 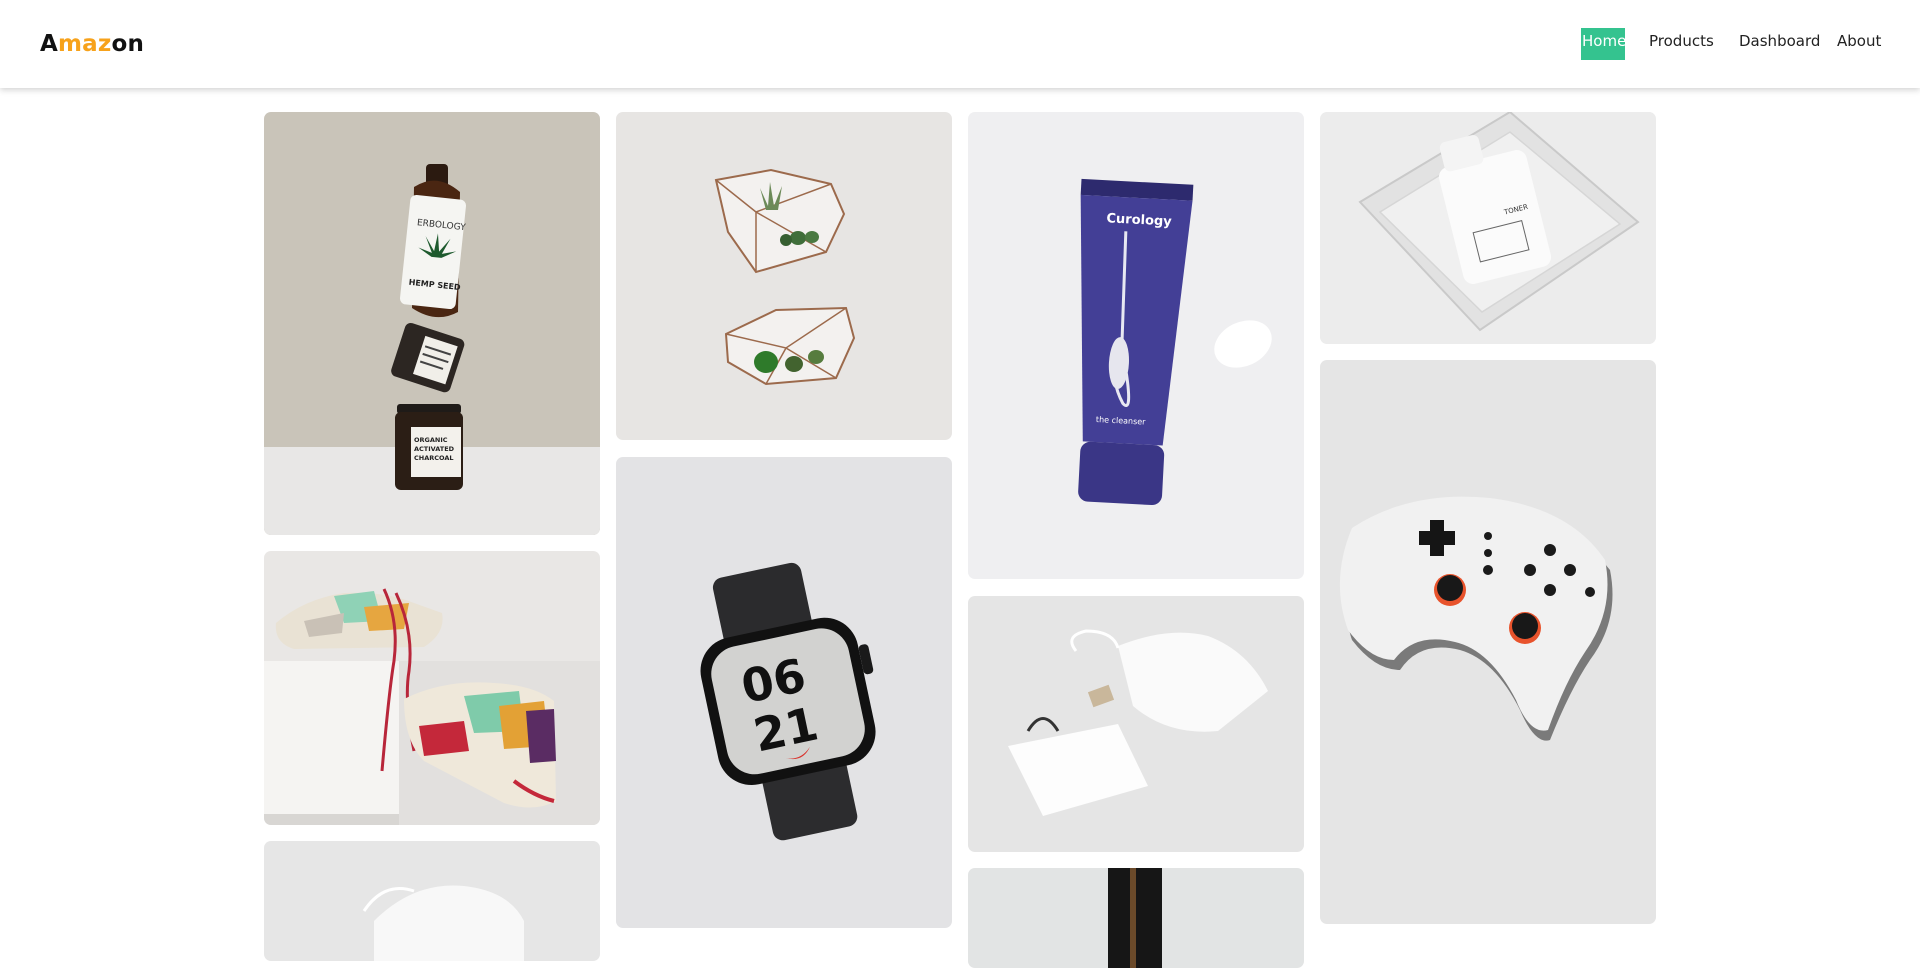 What do you see at coordinates (128, 44) in the screenshot?
I see `logo-last-letters: on` at bounding box center [128, 44].